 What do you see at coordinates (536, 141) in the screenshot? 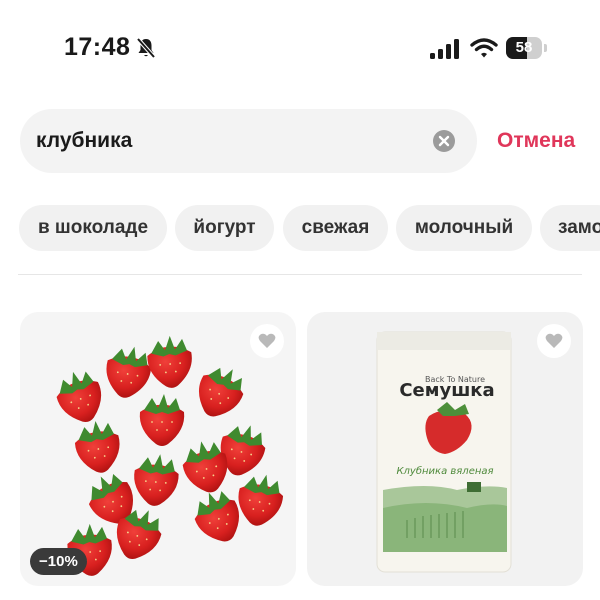
I see `cancel-button: Отмена` at bounding box center [536, 141].